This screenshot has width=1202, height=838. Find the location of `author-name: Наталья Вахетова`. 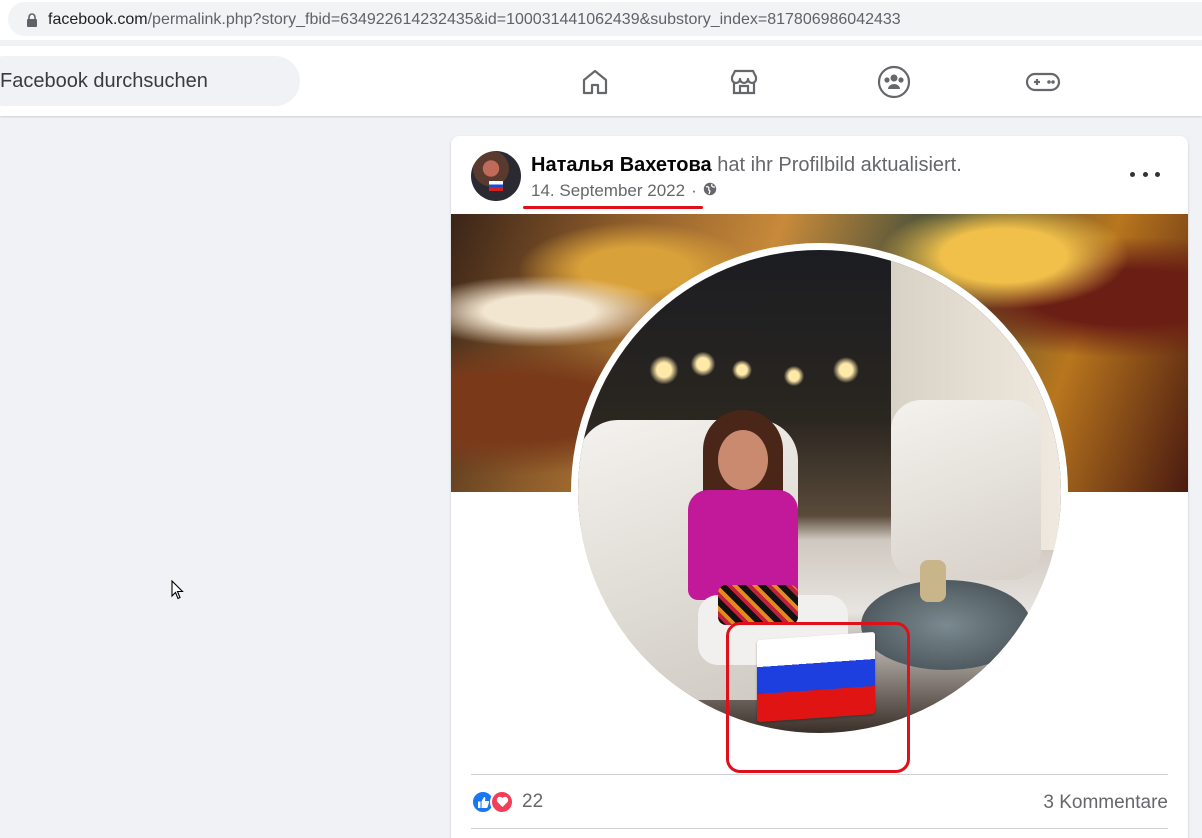

author-name: Наталья Вахетова is located at coordinates (621, 165).